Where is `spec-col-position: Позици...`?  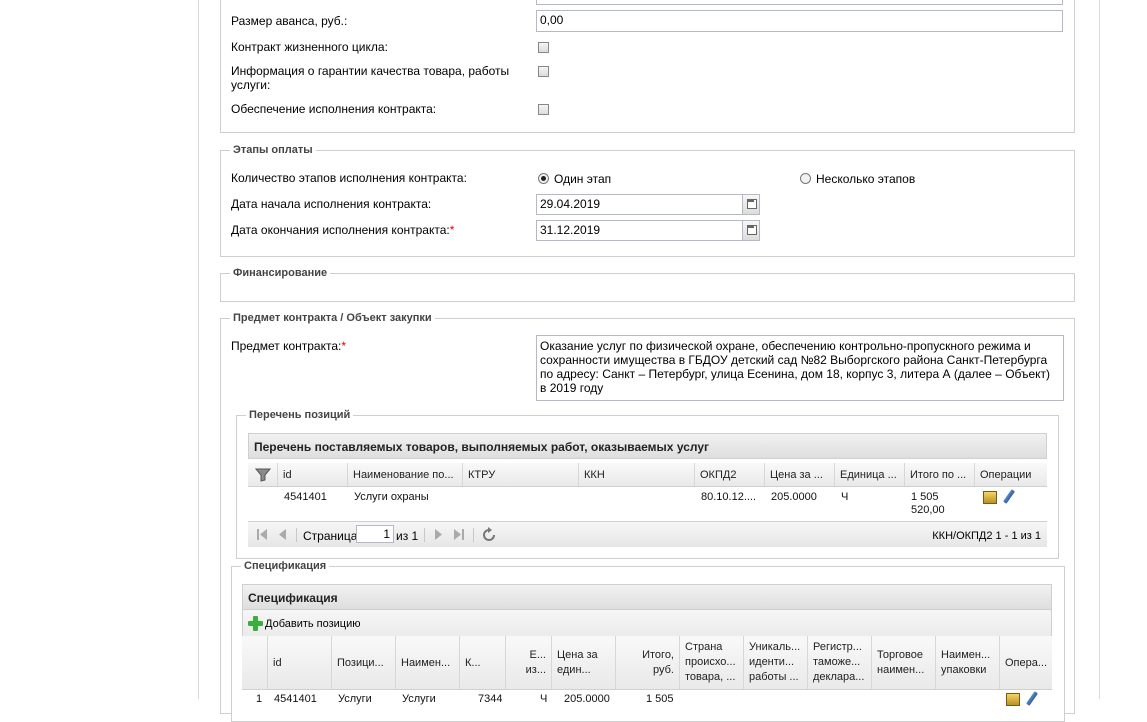
spec-col-position: Позици... is located at coordinates (364, 662).